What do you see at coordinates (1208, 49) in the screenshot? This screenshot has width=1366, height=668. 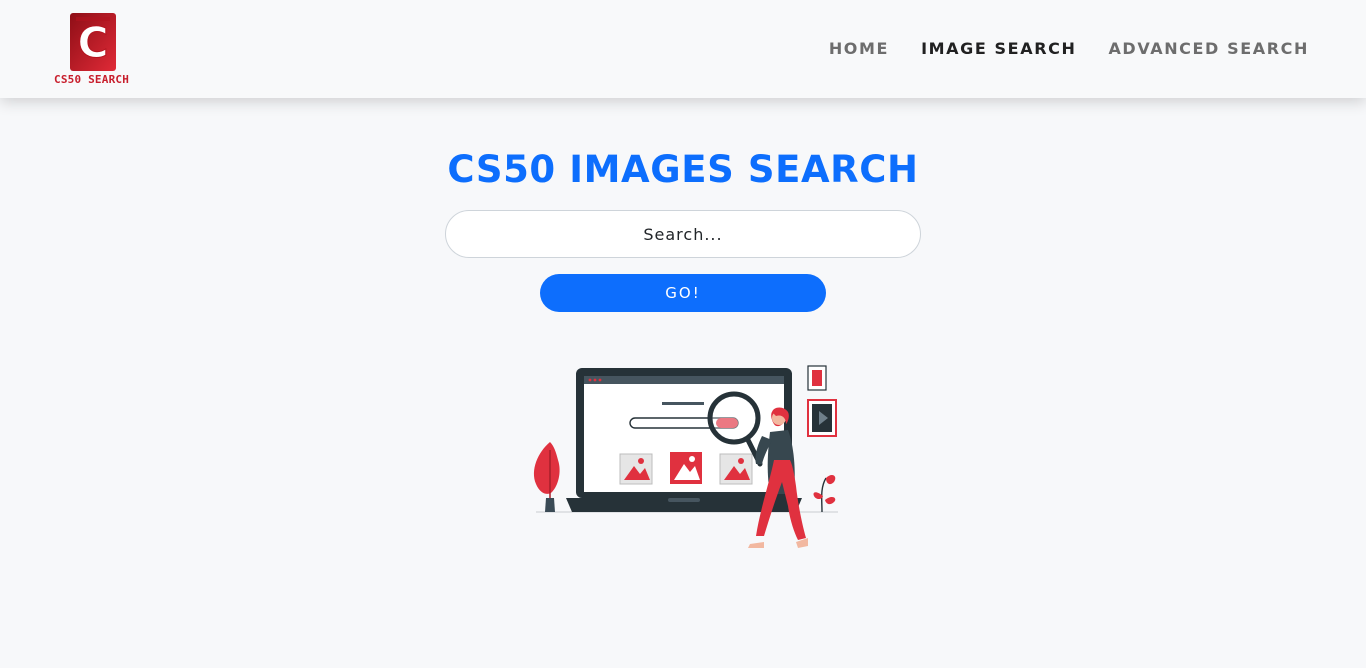 I see `nav-advanced-search: ADVANCED SEARCH` at bounding box center [1208, 49].